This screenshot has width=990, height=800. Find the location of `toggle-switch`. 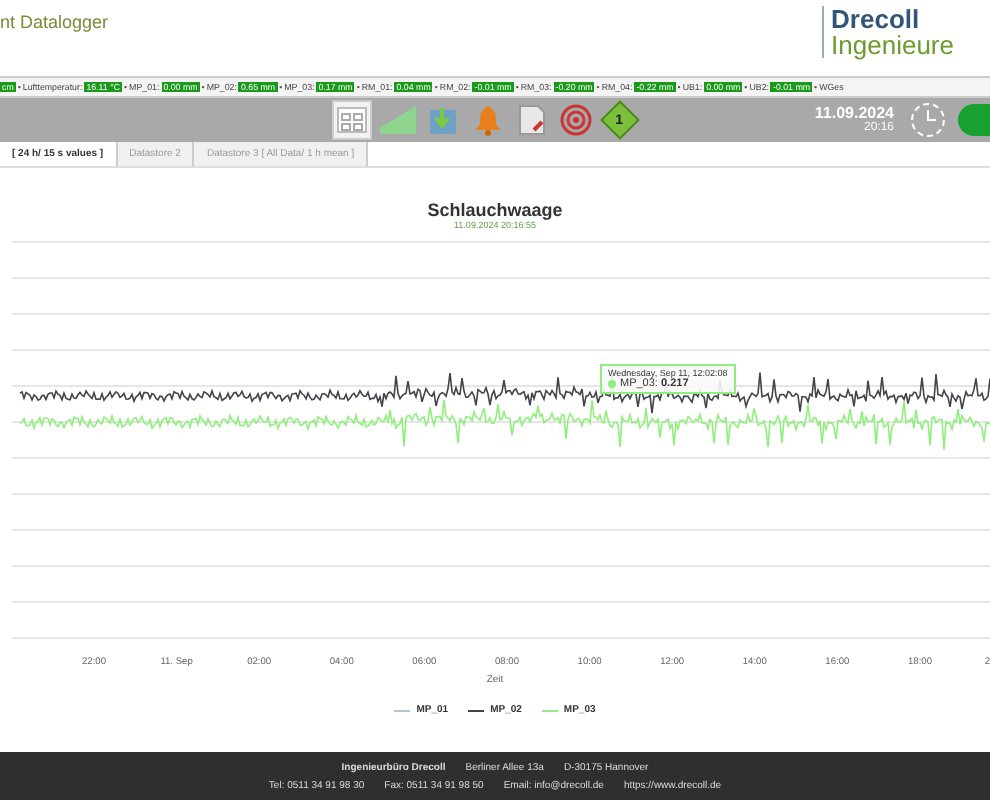

toggle-switch is located at coordinates (974, 120).